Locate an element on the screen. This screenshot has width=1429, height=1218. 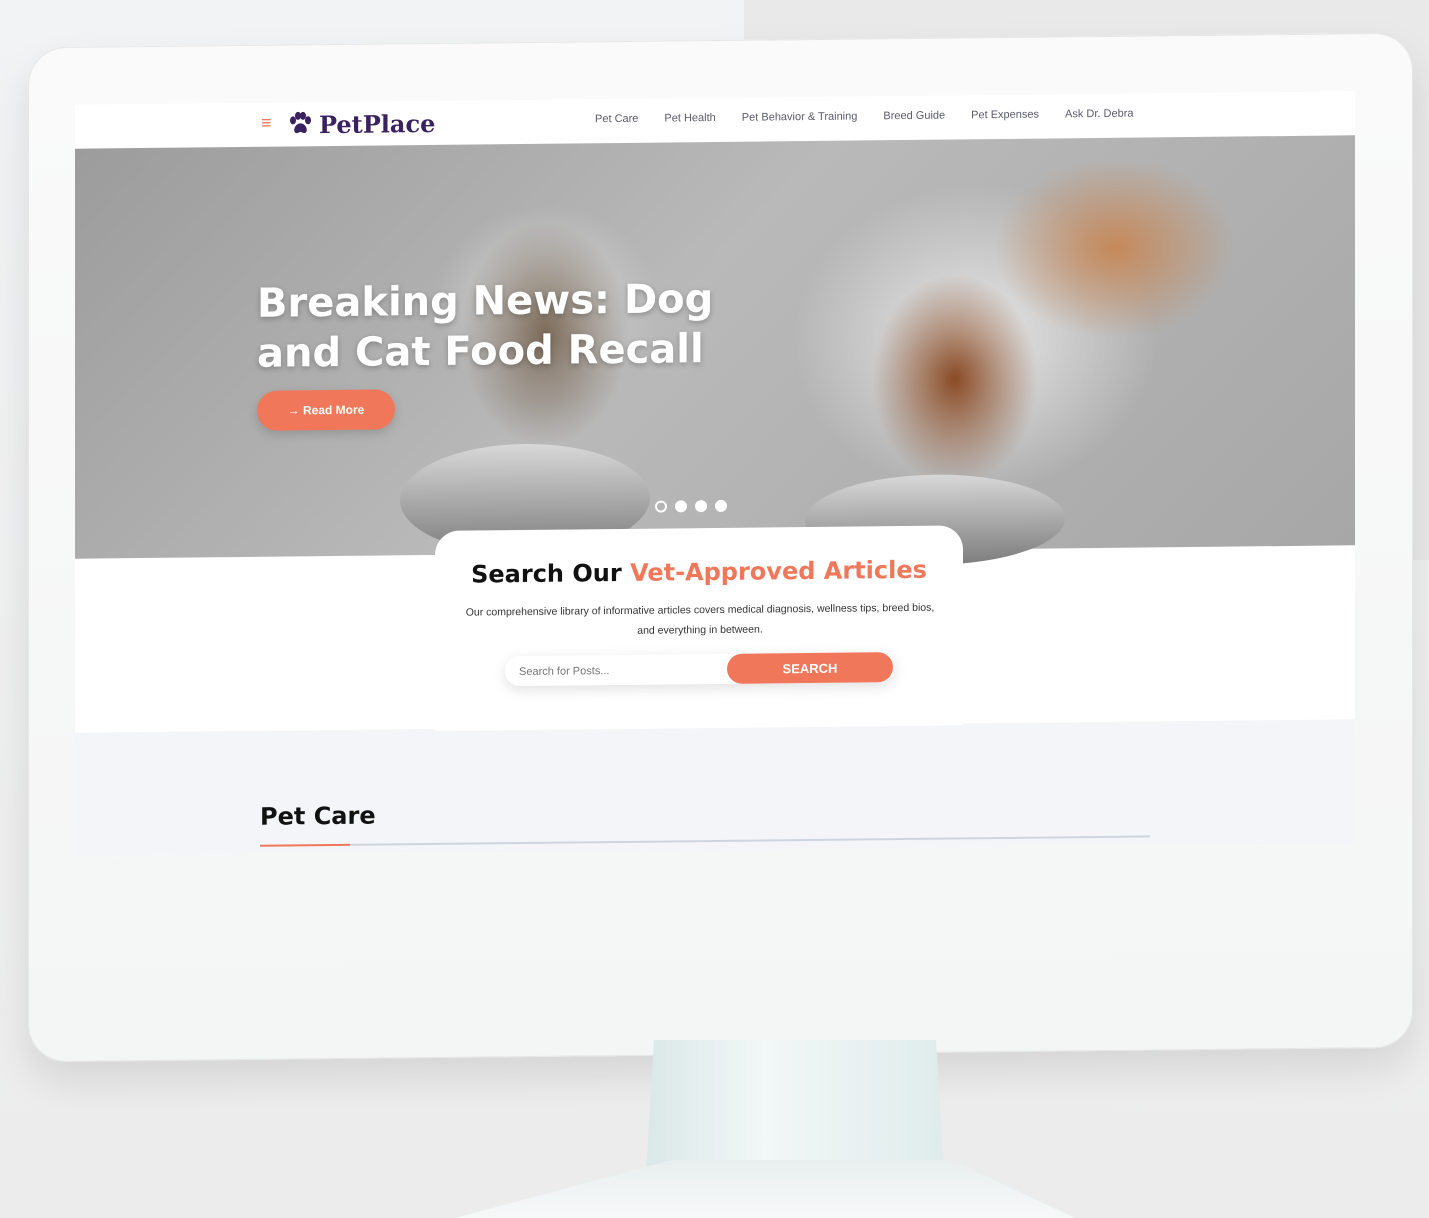
search-button: SEARCH is located at coordinates (810, 668).